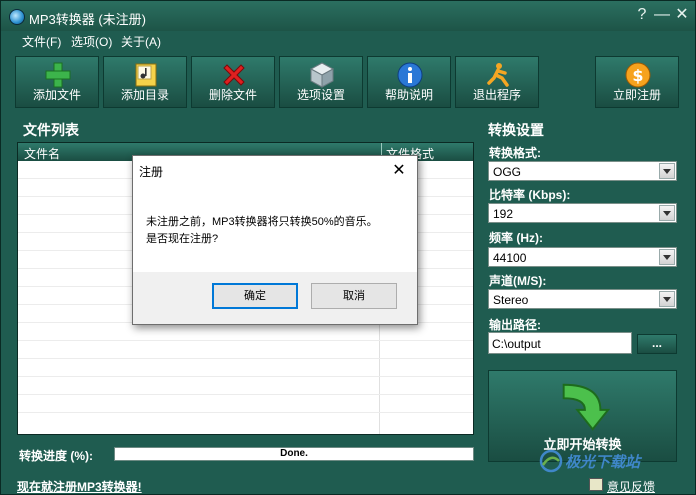  Describe the element at coordinates (510, 258) in the screenshot. I see `frequency-value: 44100` at that location.